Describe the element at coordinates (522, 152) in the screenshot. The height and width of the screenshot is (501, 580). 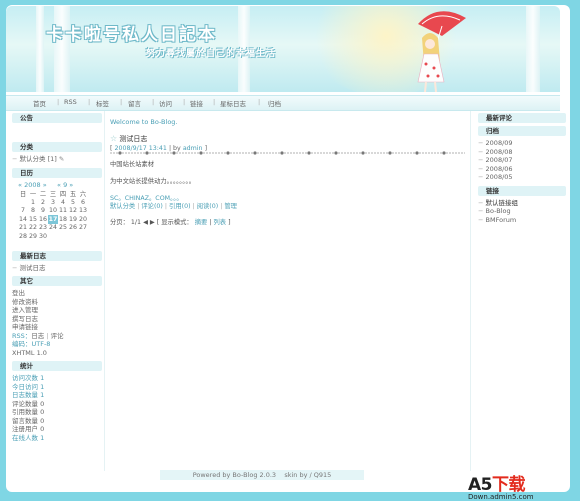
I see `archive-item: − 2008/08` at that location.